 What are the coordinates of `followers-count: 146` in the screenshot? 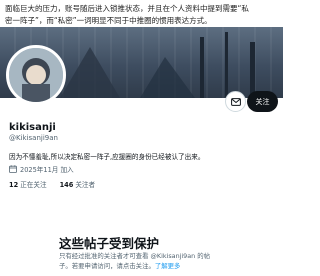 It's located at (66, 185).